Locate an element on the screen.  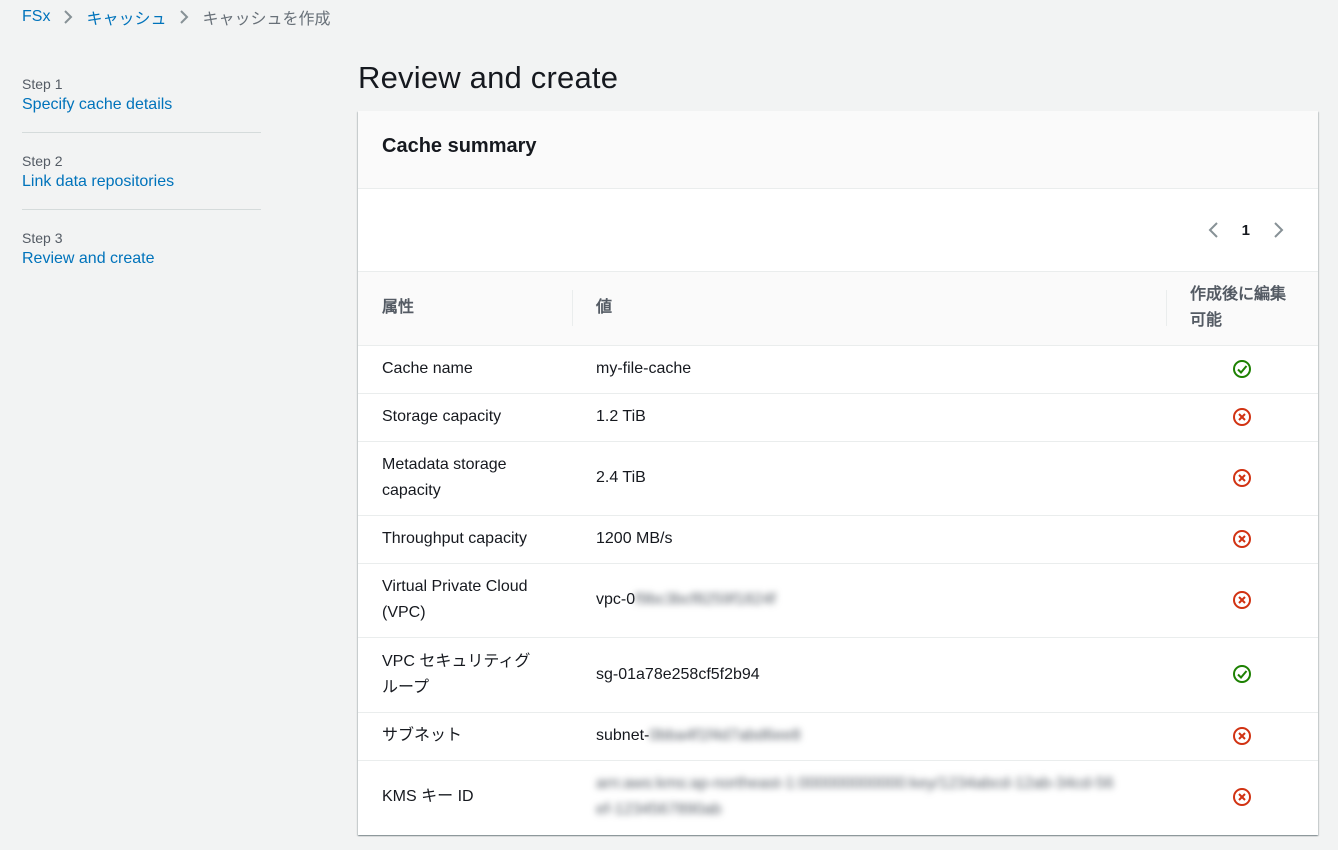
subnet-id-redacted: 0bba4f1f4d7abd6ee8 is located at coordinates (725, 735).